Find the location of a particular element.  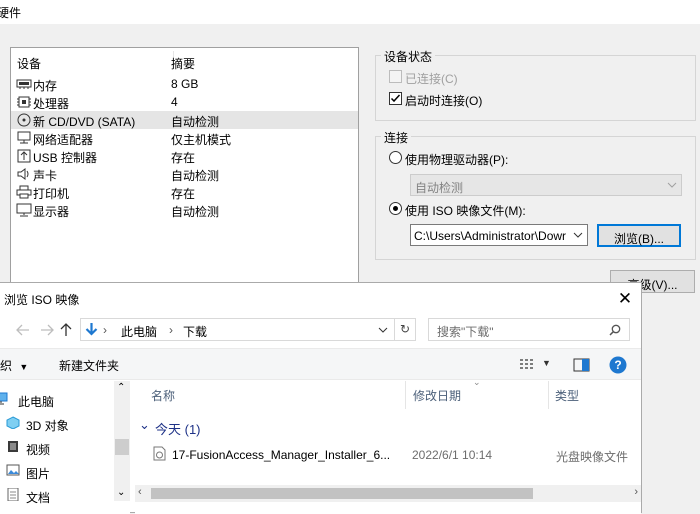

column-header-device: 设备 is located at coordinates (29, 63).